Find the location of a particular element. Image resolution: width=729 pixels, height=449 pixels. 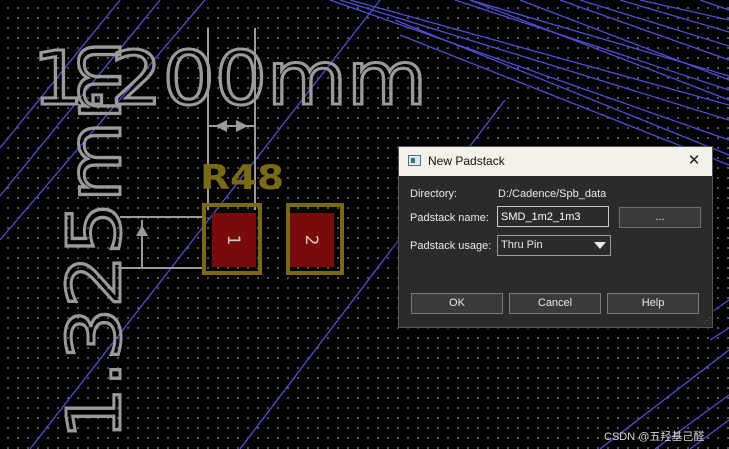

resize-grip-icon: ⋰ is located at coordinates (707, 320).